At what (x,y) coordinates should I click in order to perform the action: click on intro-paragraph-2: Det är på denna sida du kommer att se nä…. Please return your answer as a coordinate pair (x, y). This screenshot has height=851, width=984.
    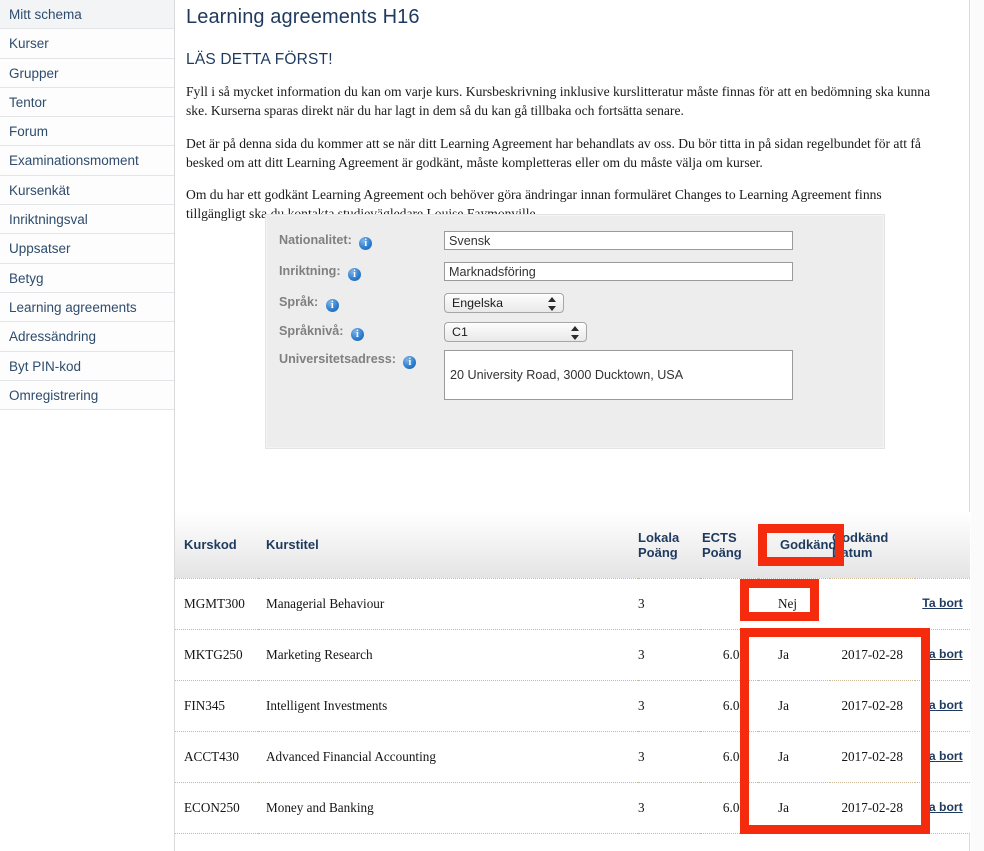
    Looking at the image, I should click on (553, 152).